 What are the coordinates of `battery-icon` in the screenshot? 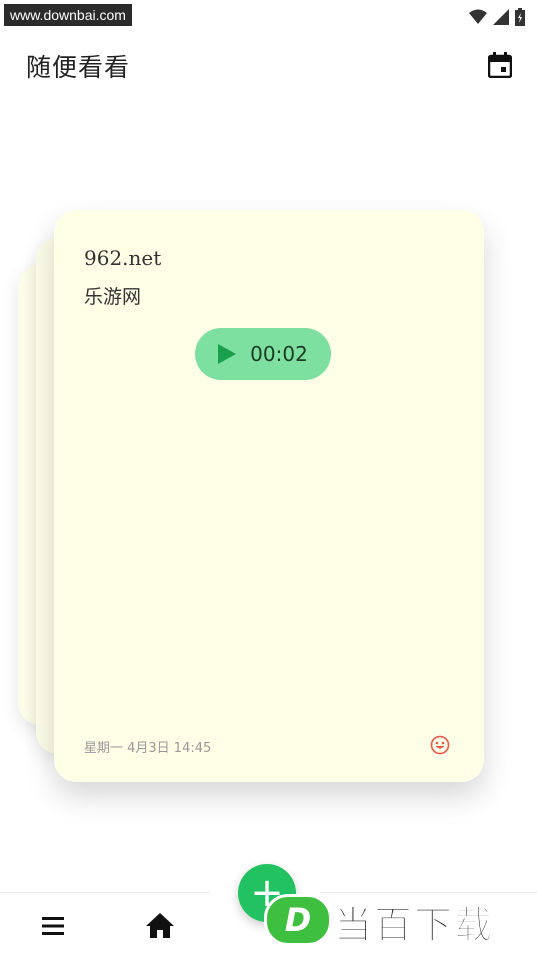 It's located at (520, 17).